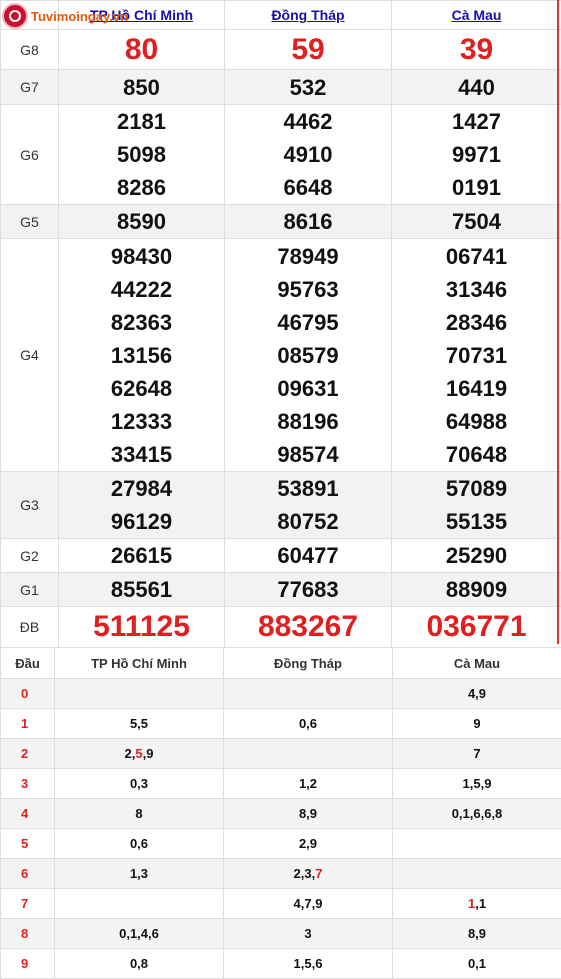 The height and width of the screenshot is (979, 561). What do you see at coordinates (281, 964) in the screenshot?
I see `loto-row: 90,81,5,60,1` at bounding box center [281, 964].